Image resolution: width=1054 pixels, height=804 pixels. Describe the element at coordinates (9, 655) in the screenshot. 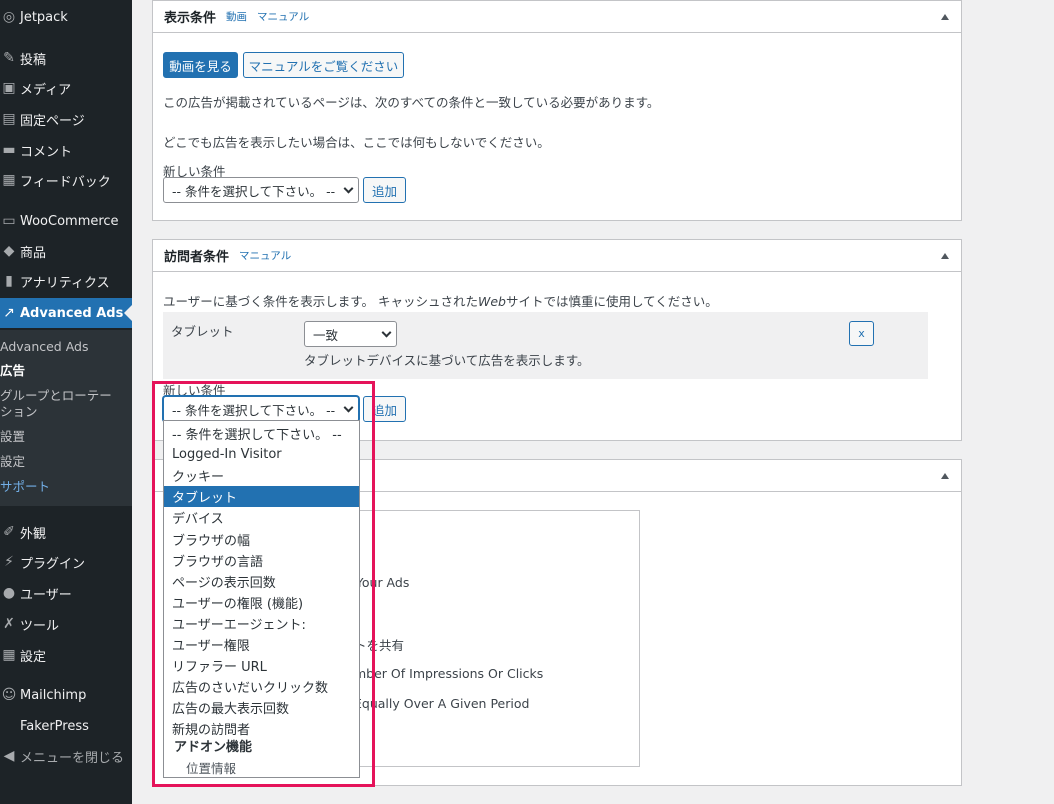

I see `settings-icon: ▦` at that location.